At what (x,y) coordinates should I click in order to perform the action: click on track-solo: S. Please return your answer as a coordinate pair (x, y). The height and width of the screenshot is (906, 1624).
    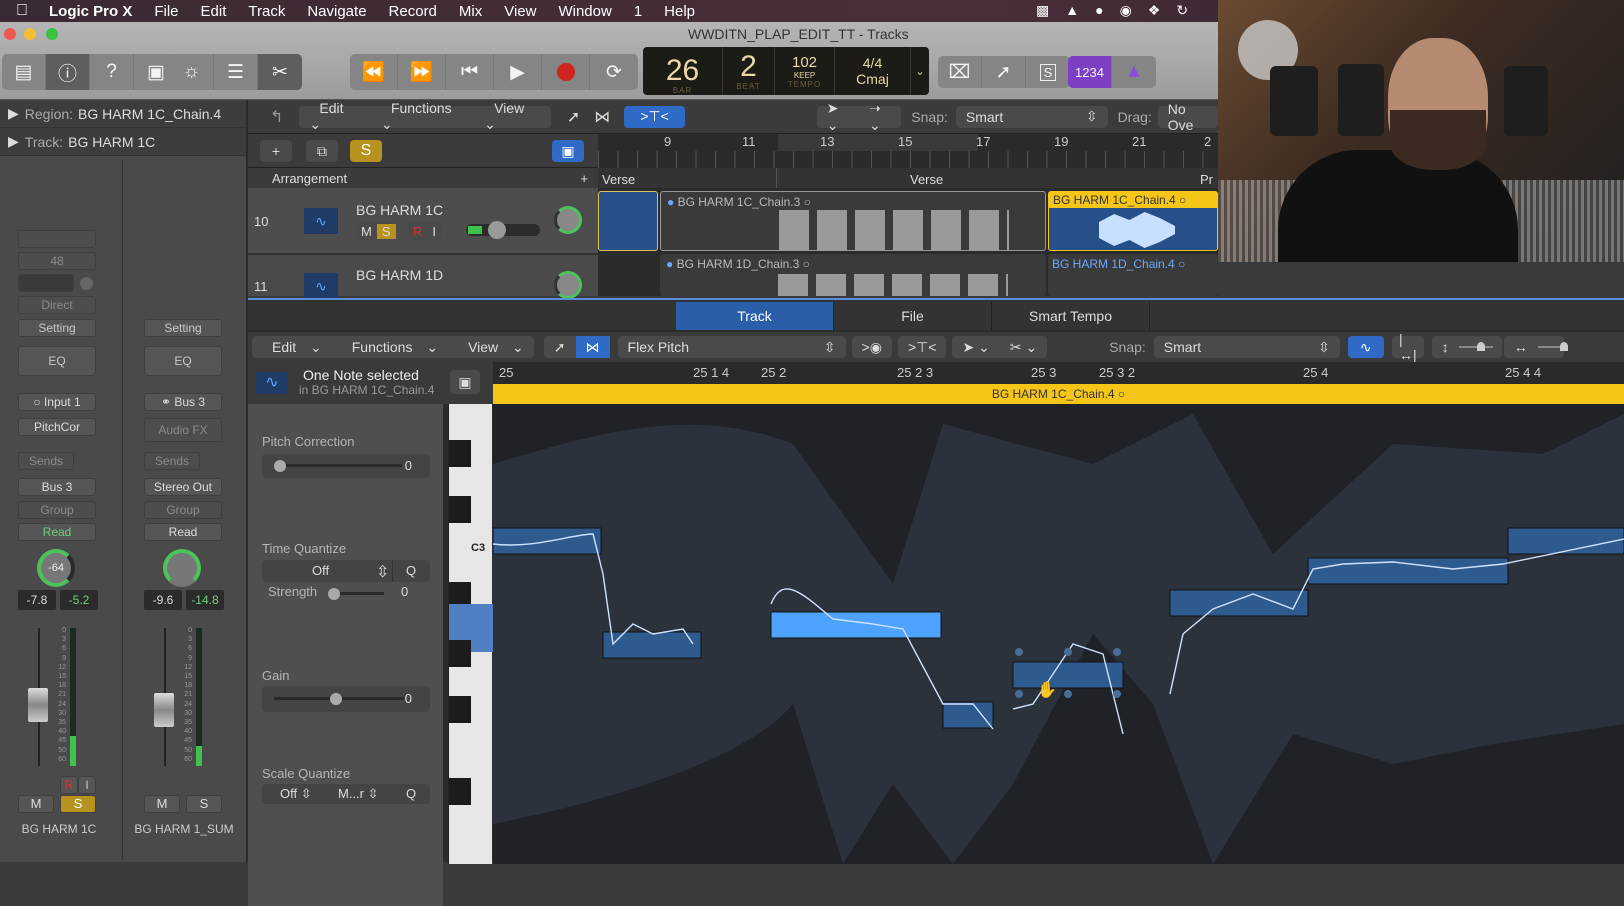
    Looking at the image, I should click on (386, 231).